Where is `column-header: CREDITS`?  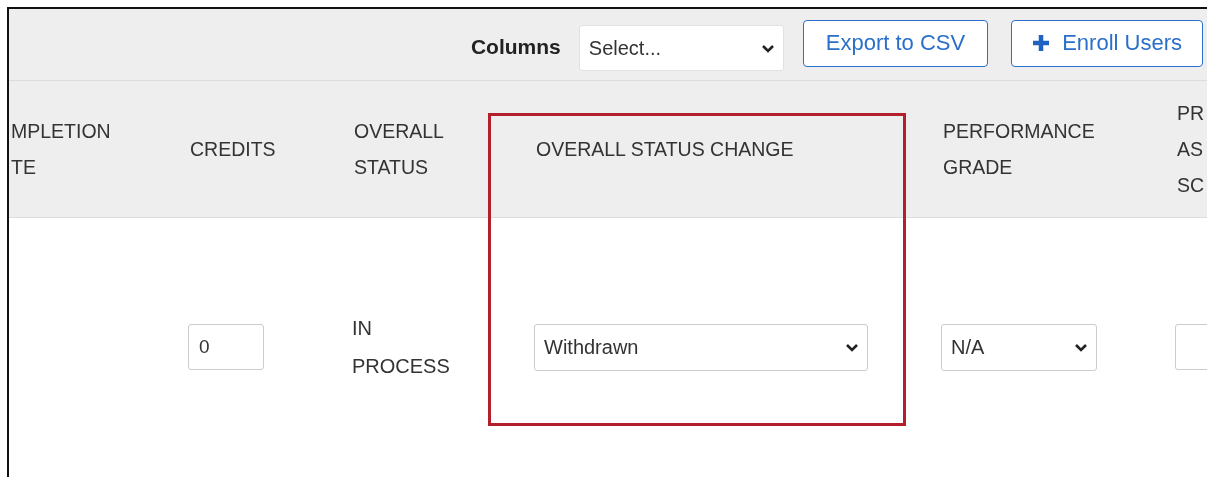
column-header: CREDITS is located at coordinates (233, 149).